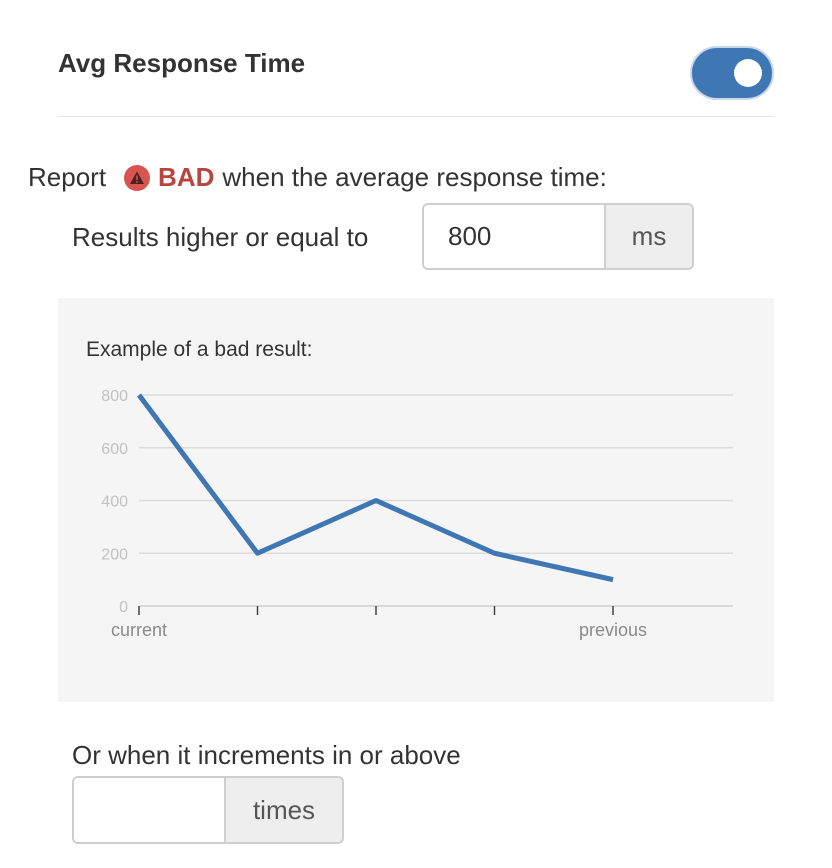 This screenshot has width=832, height=868. I want to click on threshold-input, so click(514, 236).